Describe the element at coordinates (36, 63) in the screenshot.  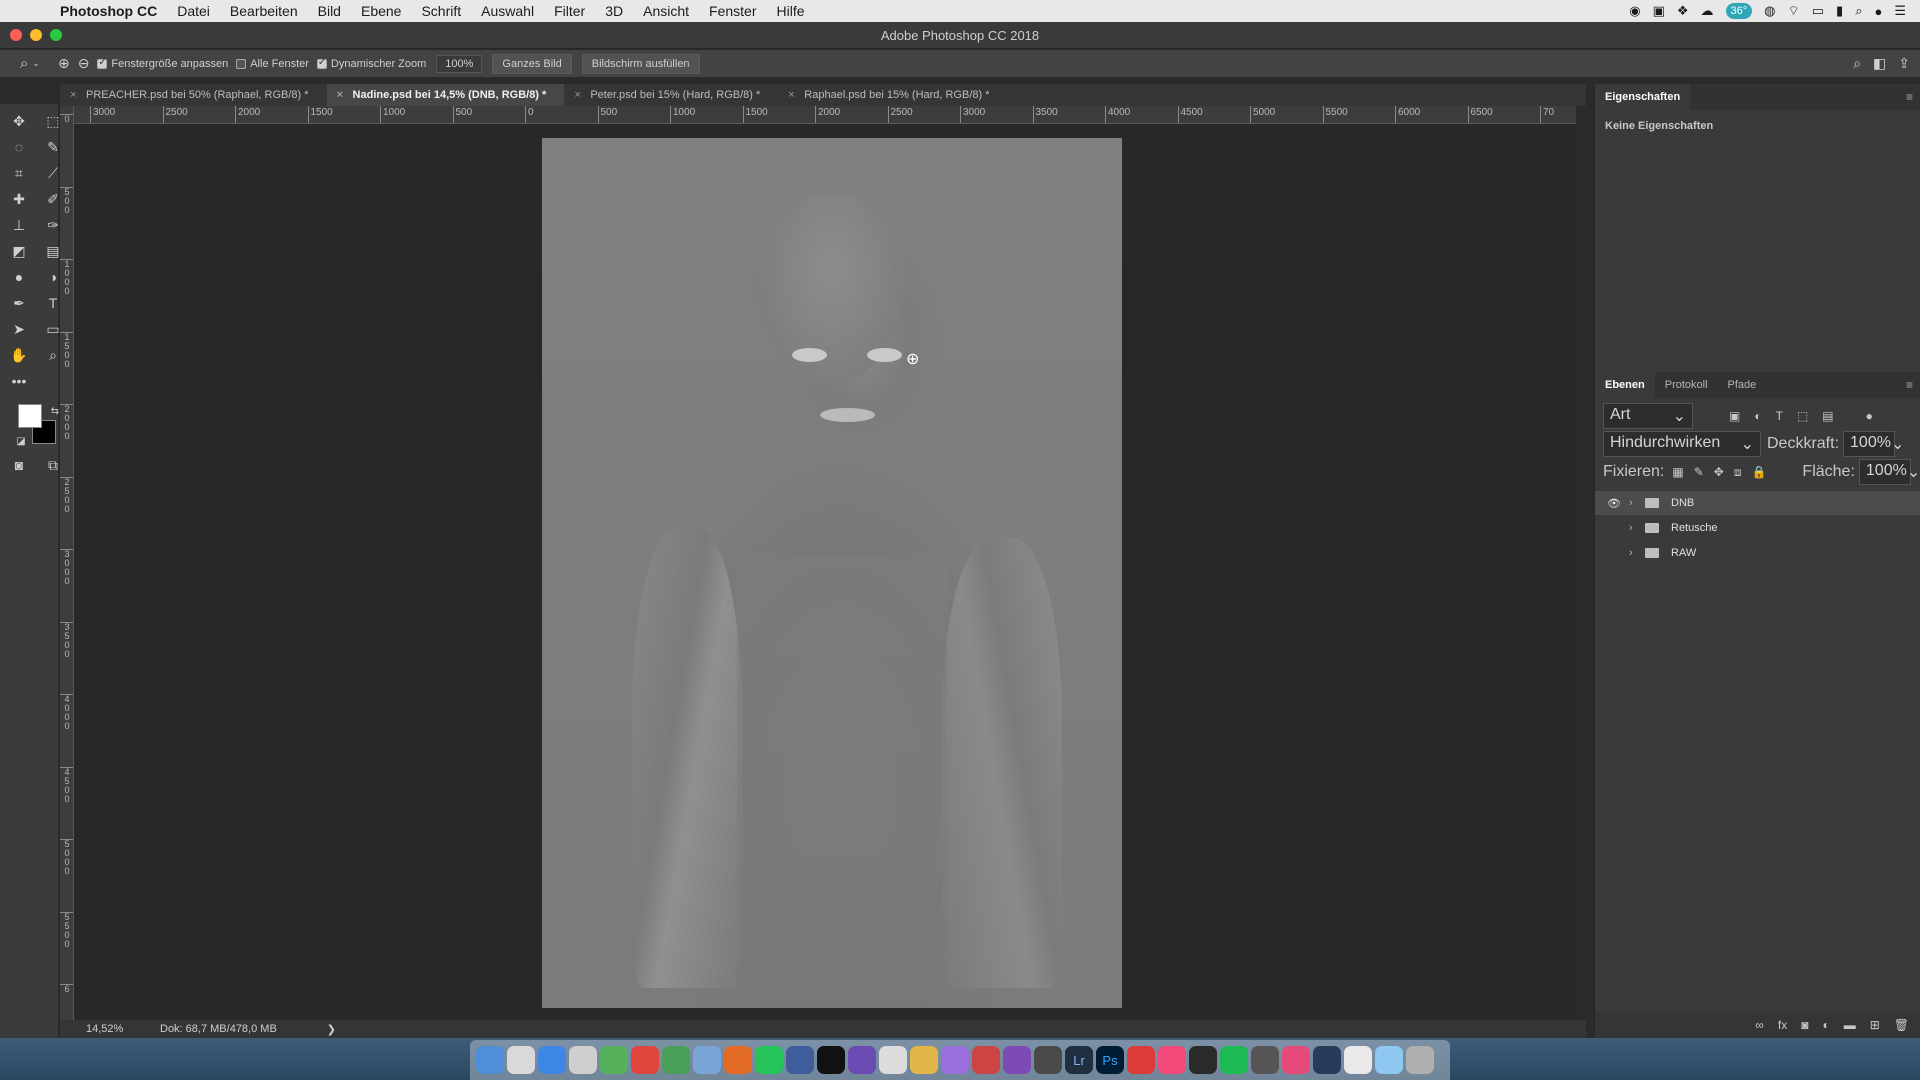
I see `tool-preset-chevron-icon: ⌄` at that location.